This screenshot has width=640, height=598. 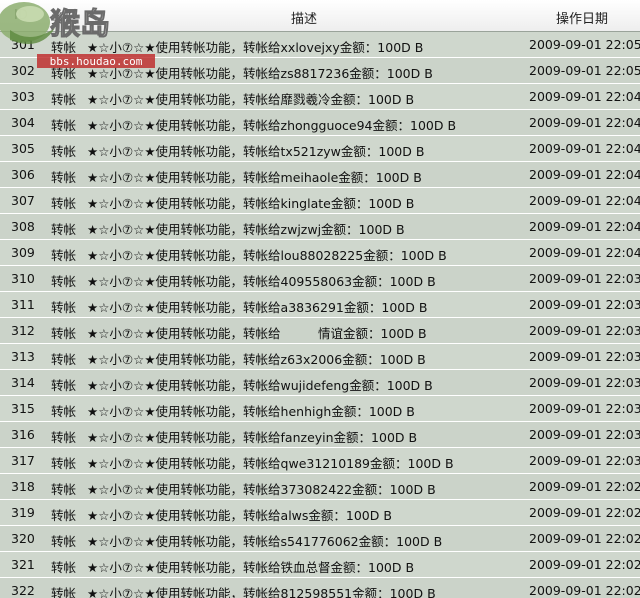 What do you see at coordinates (584, 44) in the screenshot?
I see `row-date: 2009-09-01 22:05` at bounding box center [584, 44].